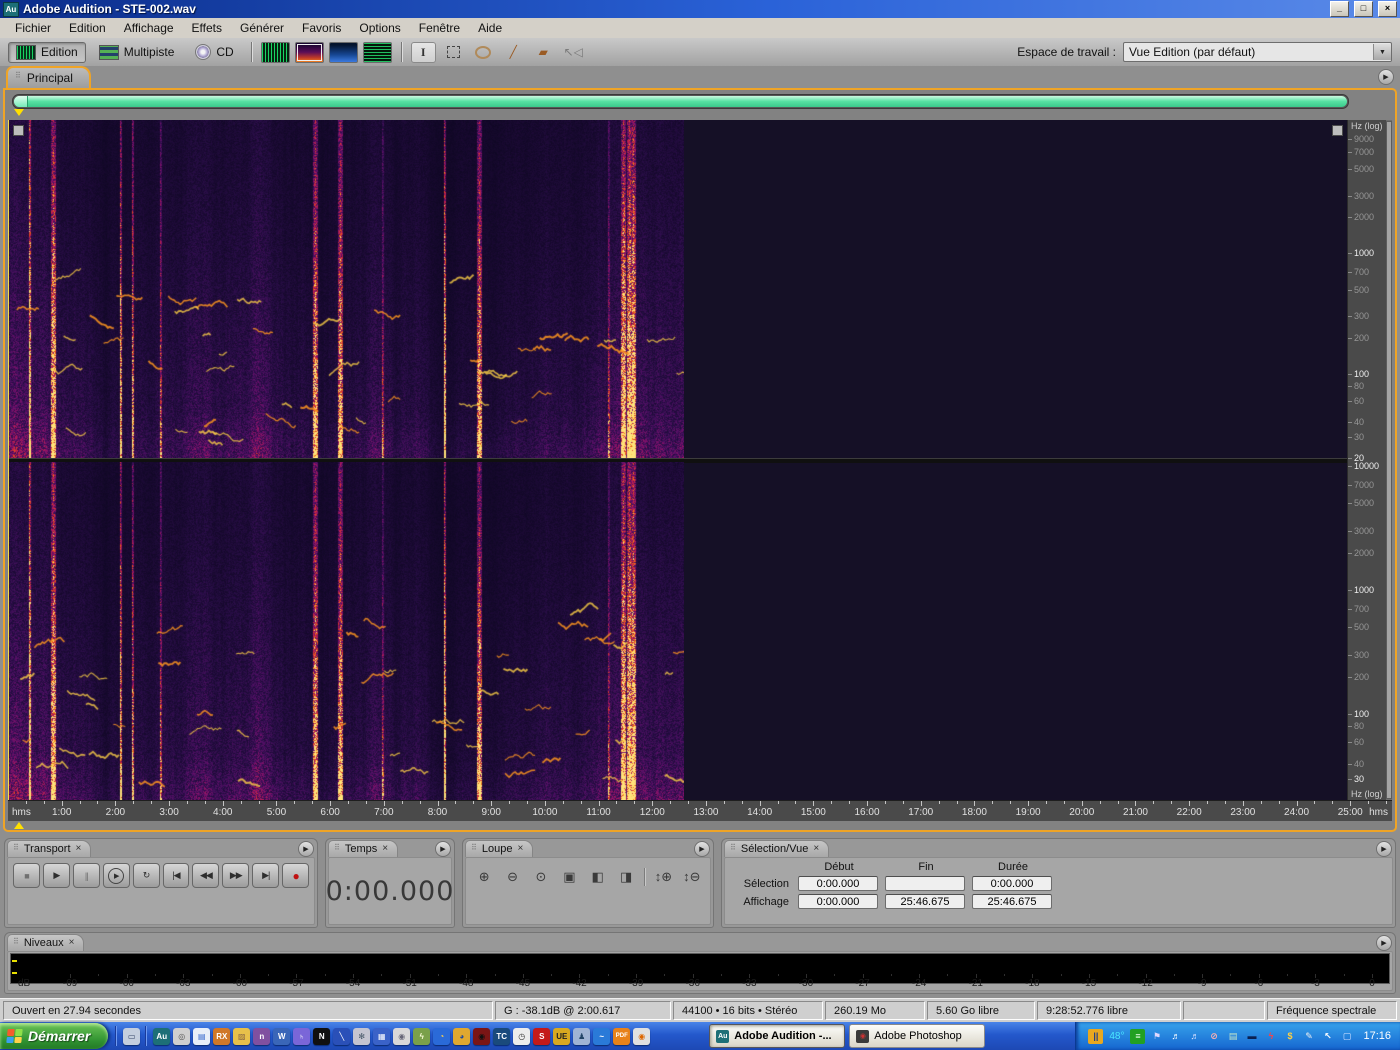 The width and height of the screenshot is (1400, 1050). What do you see at coordinates (1156, 1036) in the screenshot?
I see `flag-icon: ⚑` at bounding box center [1156, 1036].